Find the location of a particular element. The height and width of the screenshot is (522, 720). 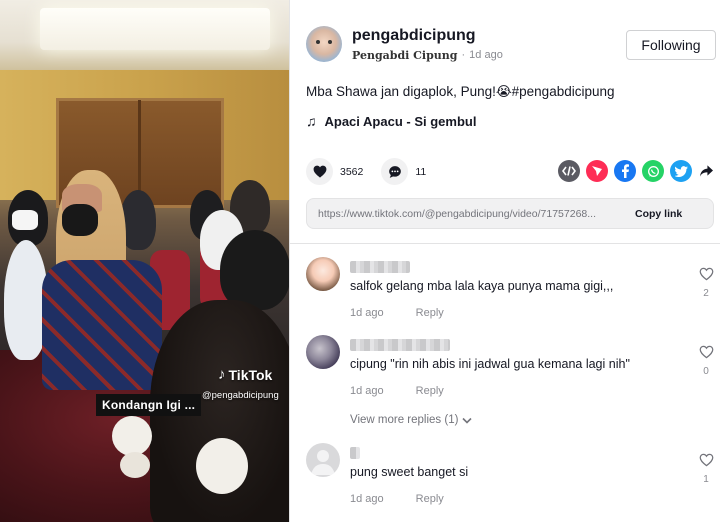

default-user-icon is located at coordinates (323, 462).